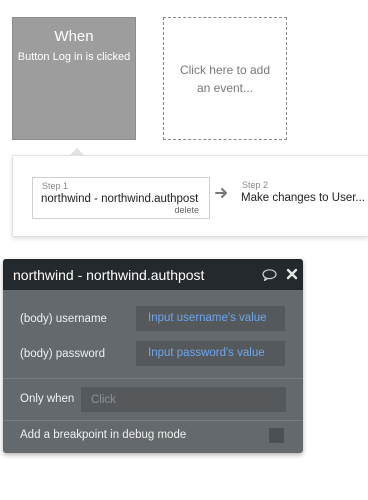 Image resolution: width=368 pixels, height=500 pixels. Describe the element at coordinates (269, 275) in the screenshot. I see `comment-icon` at that location.